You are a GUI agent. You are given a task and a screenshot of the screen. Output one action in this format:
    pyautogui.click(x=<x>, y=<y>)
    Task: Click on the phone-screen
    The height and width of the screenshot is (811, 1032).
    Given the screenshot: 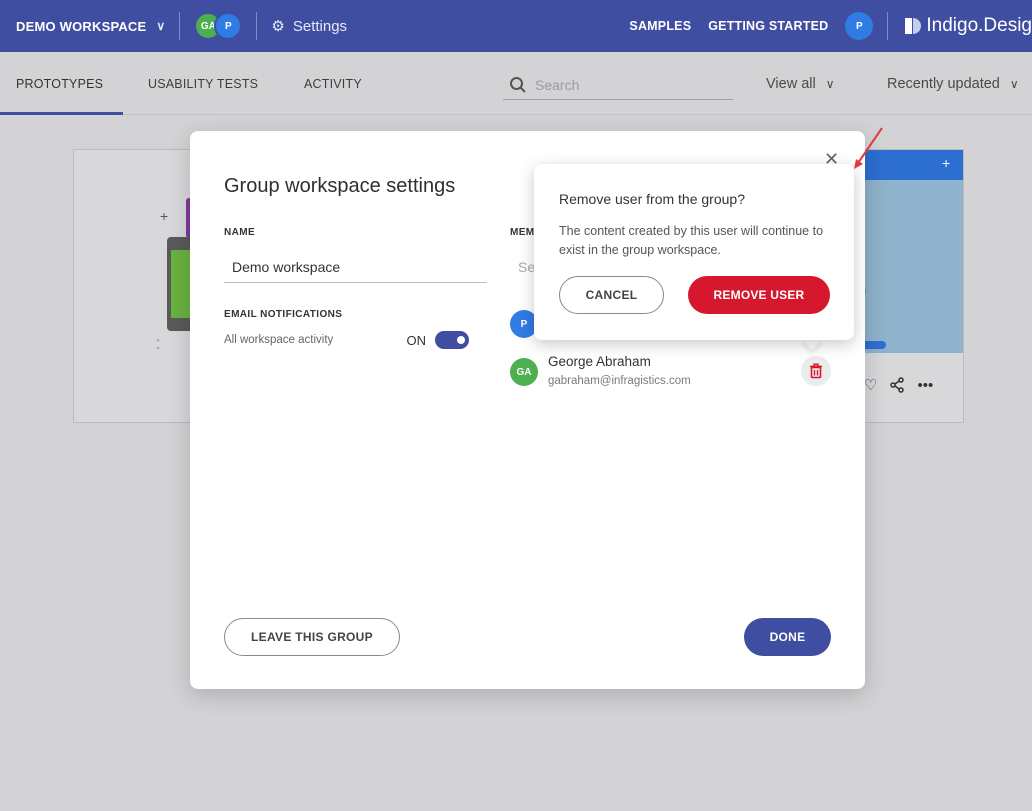 What is the action you would take?
    pyautogui.click(x=181, y=284)
    